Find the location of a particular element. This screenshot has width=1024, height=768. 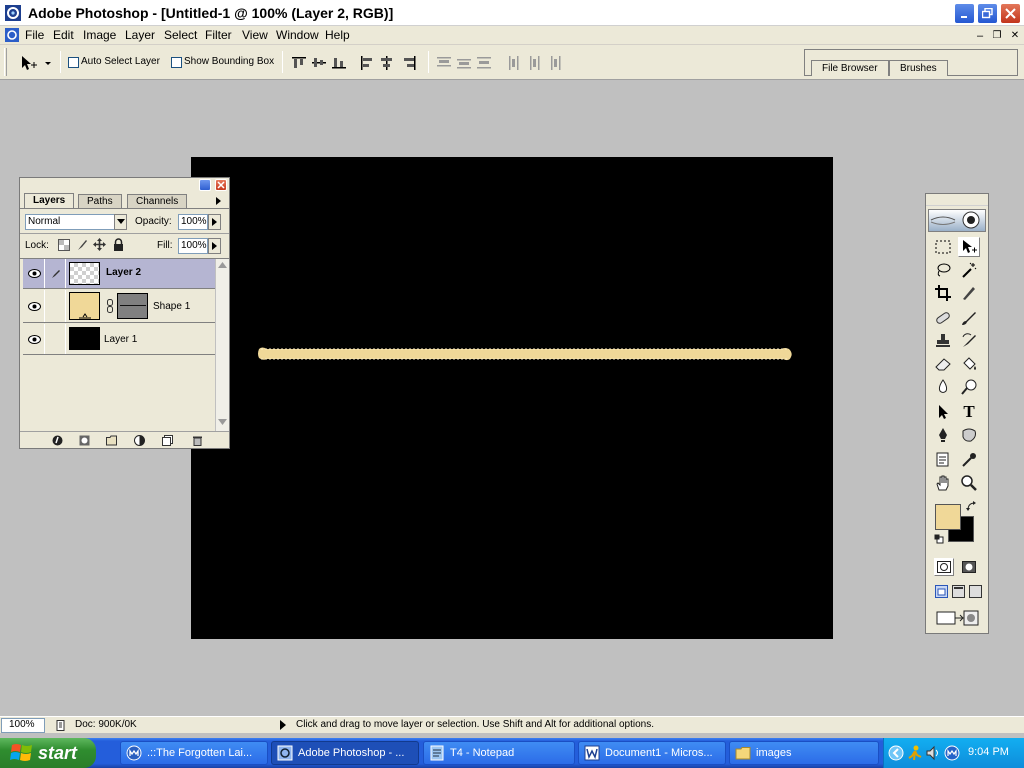

eyedropper-tool is located at coordinates (969, 460).